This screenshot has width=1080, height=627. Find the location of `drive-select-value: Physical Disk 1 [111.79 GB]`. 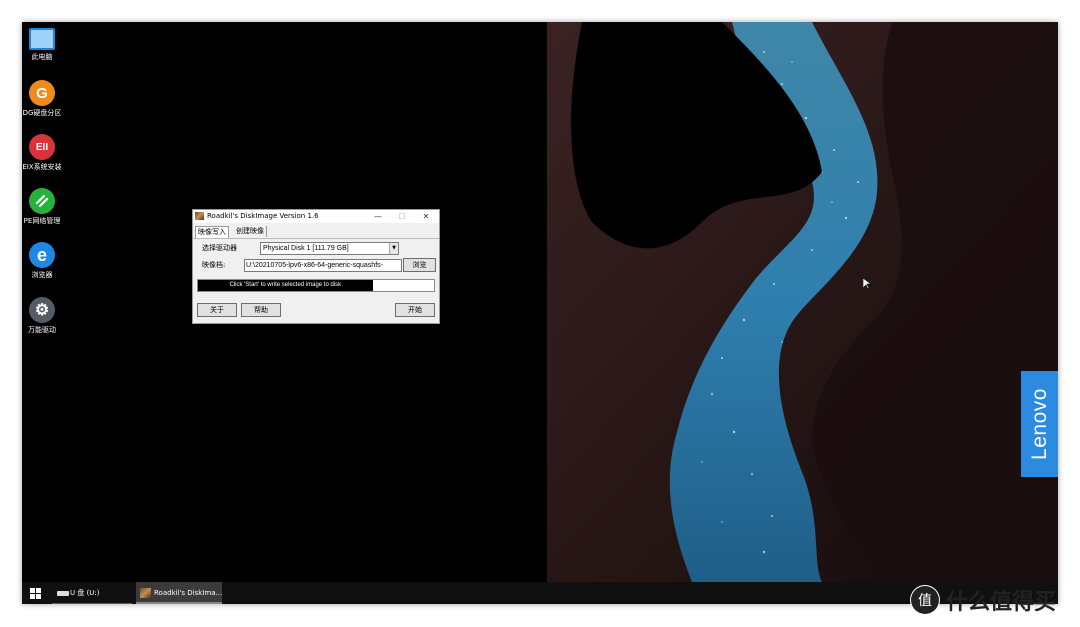

drive-select-value: Physical Disk 1 [111.79 GB] is located at coordinates (306, 248).